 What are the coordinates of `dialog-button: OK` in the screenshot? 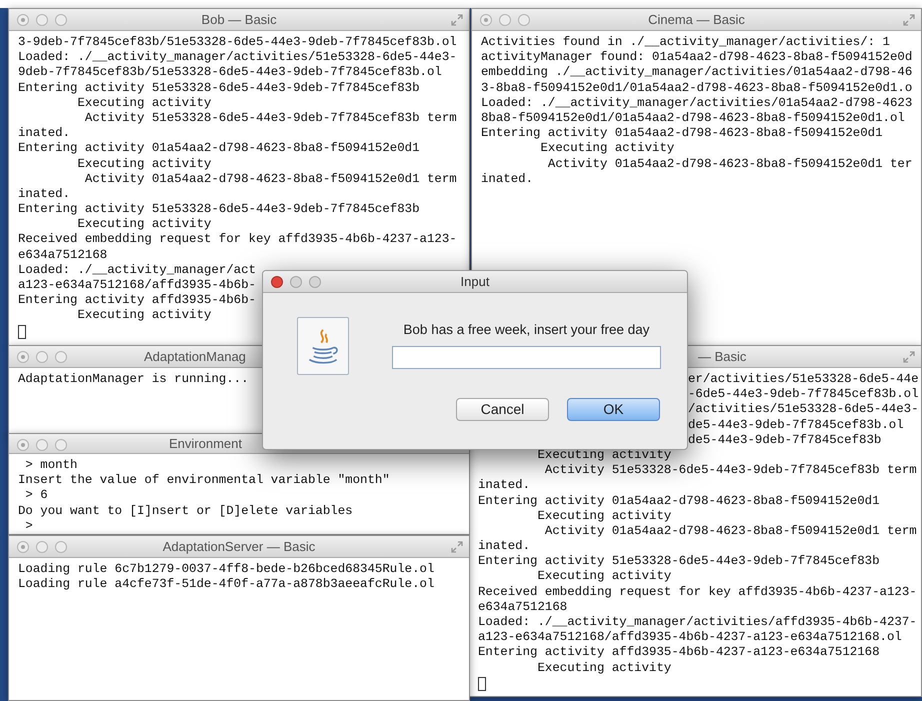 It's located at (613, 409).